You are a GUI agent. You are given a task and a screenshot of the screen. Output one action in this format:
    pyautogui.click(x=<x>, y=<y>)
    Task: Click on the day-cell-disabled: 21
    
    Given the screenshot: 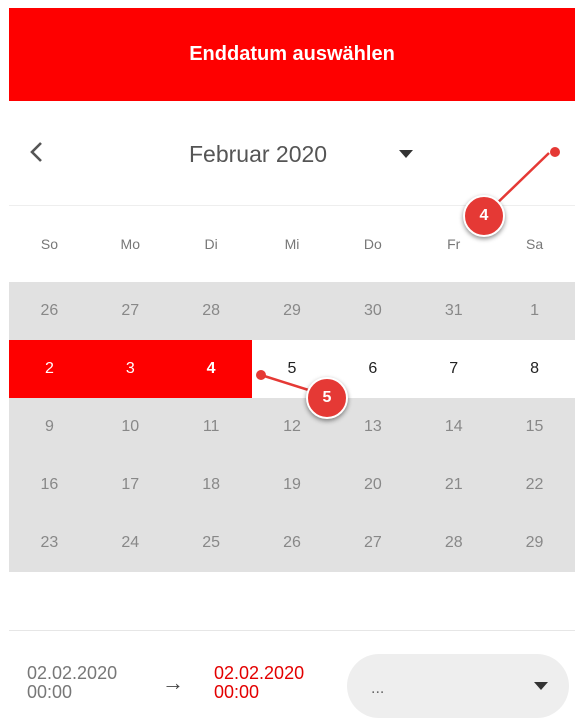 What is the action you would take?
    pyautogui.click(x=454, y=485)
    